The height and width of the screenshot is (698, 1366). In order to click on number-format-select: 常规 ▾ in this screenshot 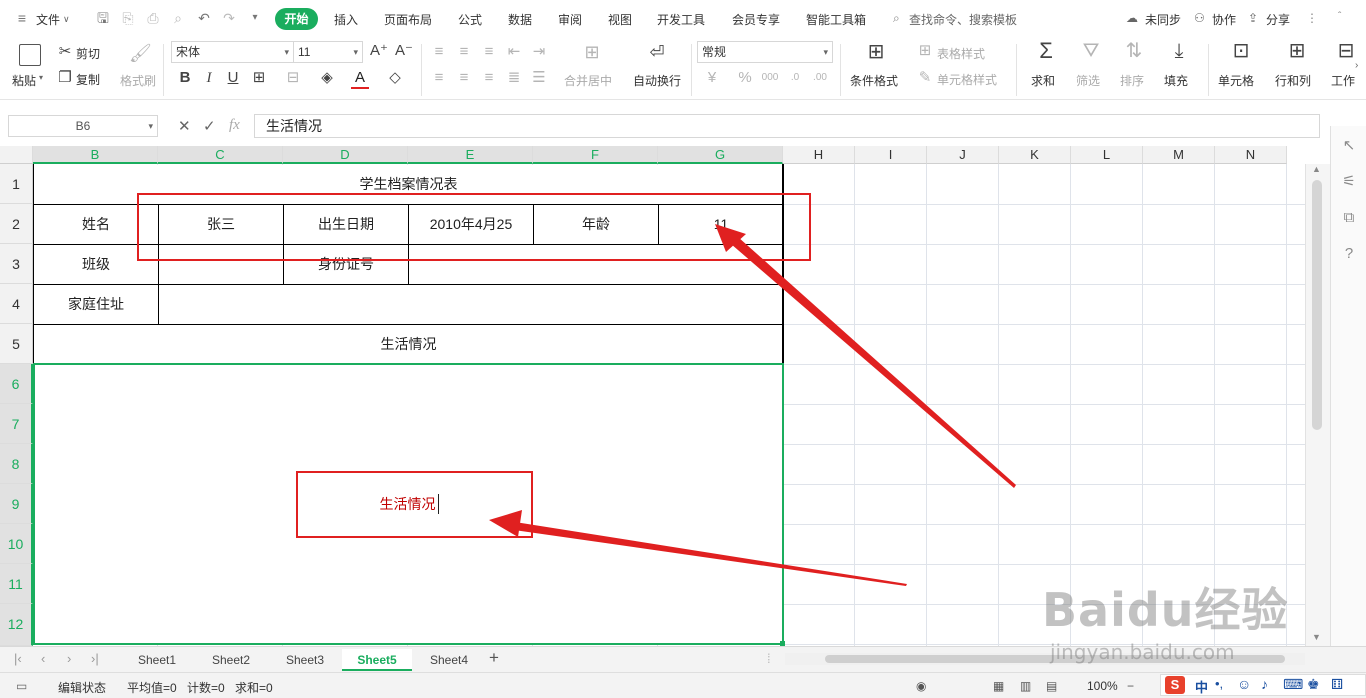, I will do `click(765, 52)`.